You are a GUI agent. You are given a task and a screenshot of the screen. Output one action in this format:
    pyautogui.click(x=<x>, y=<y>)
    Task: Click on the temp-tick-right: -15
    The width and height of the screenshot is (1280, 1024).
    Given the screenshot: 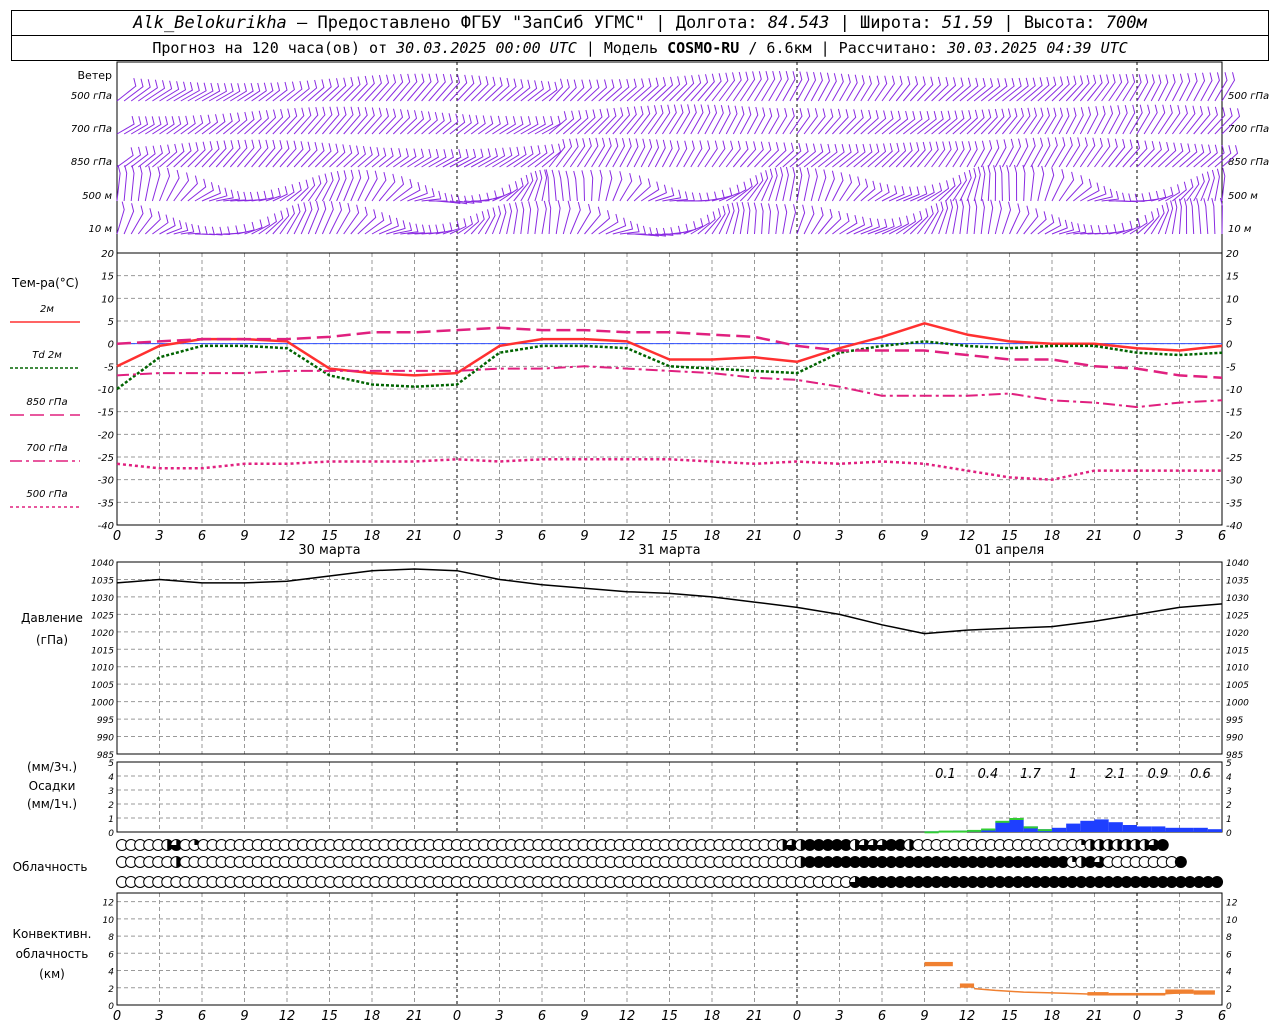 What is the action you would take?
    pyautogui.click(x=1234, y=413)
    